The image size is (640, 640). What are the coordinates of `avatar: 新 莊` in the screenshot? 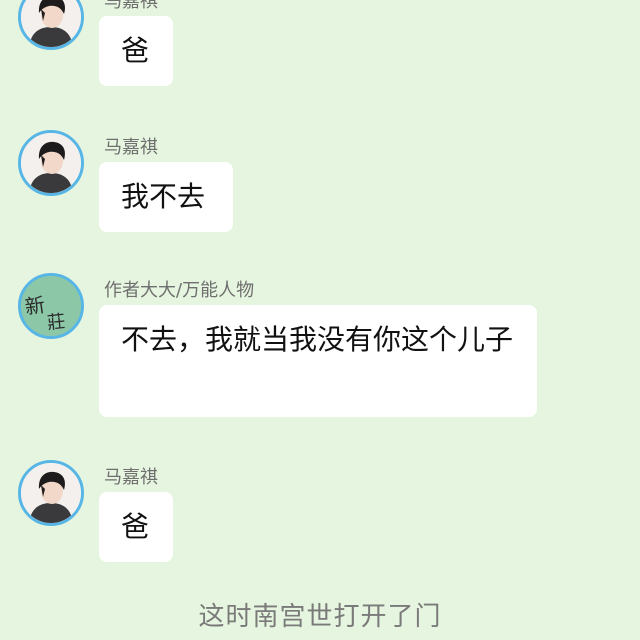 It's located at (51, 306).